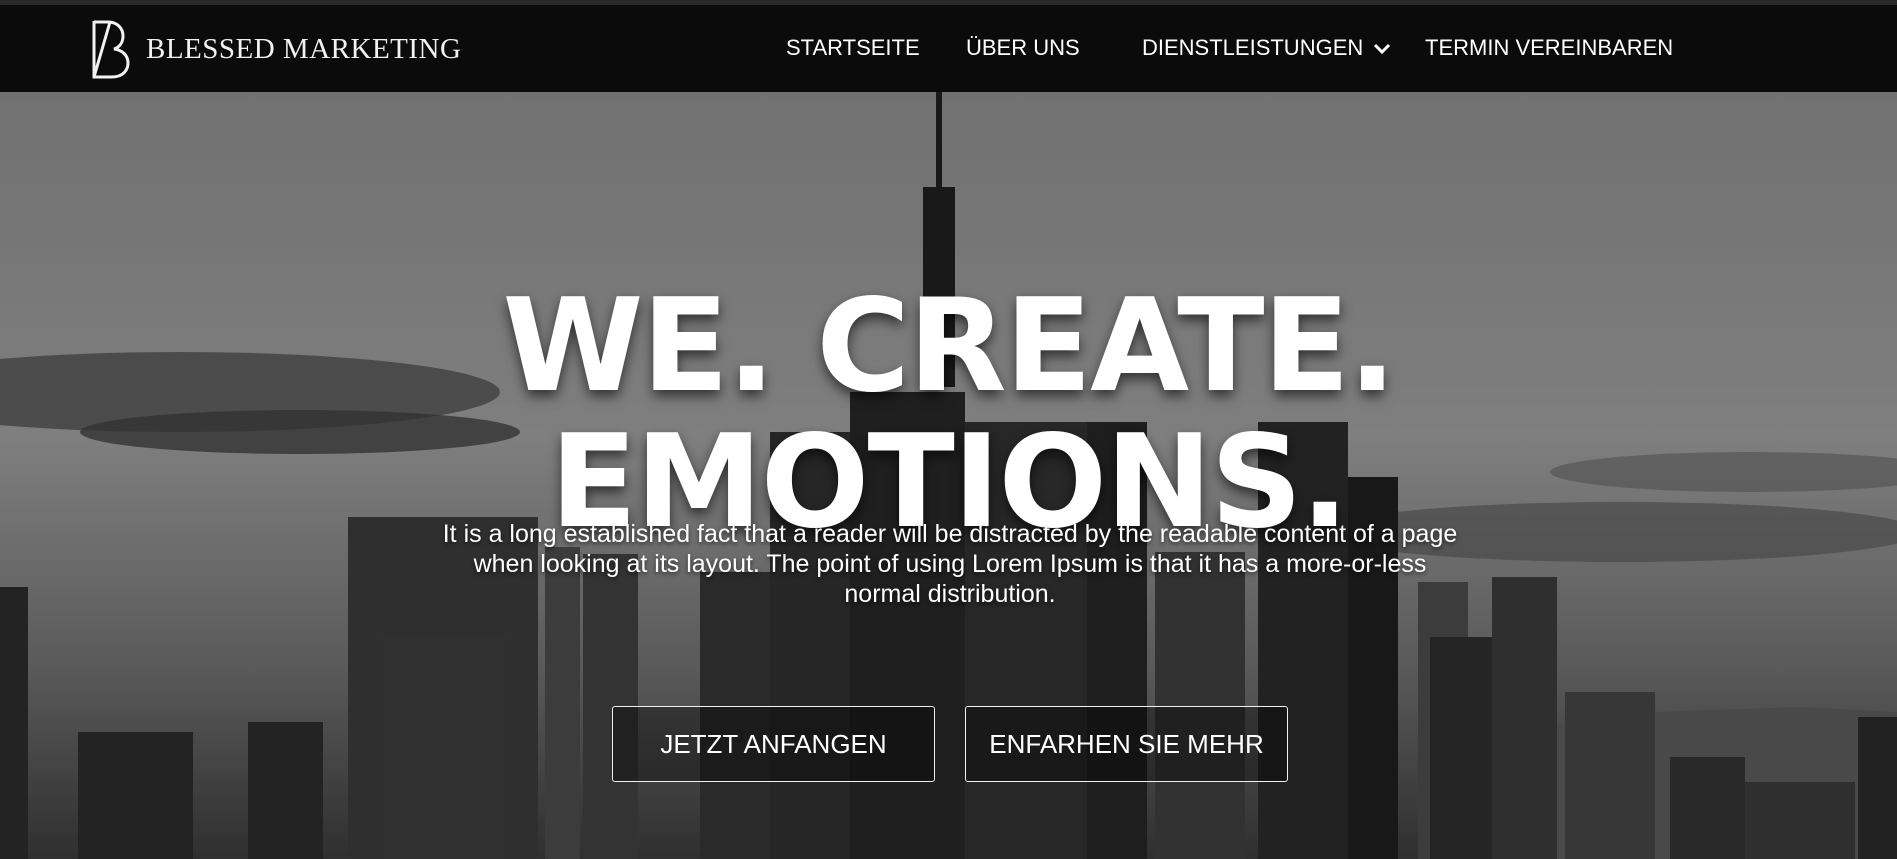 The image size is (1897, 859). What do you see at coordinates (1126, 744) in the screenshot?
I see `learn-more-button: ENFARHEN SIE MEHR` at bounding box center [1126, 744].